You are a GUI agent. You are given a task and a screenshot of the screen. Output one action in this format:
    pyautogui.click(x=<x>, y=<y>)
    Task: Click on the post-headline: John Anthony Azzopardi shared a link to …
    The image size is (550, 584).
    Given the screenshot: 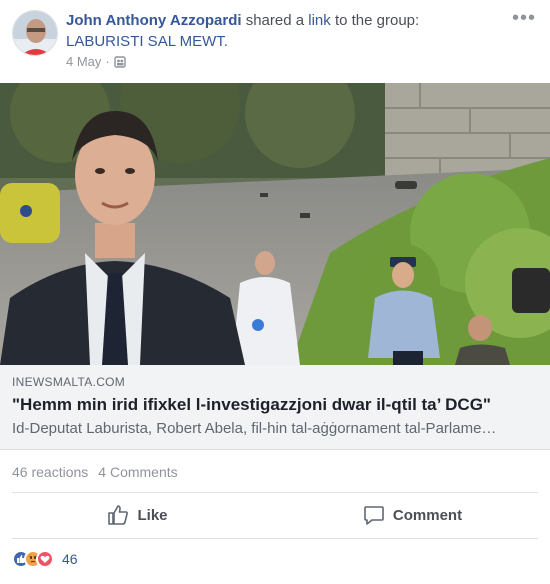 What is the action you would take?
    pyautogui.click(x=282, y=31)
    